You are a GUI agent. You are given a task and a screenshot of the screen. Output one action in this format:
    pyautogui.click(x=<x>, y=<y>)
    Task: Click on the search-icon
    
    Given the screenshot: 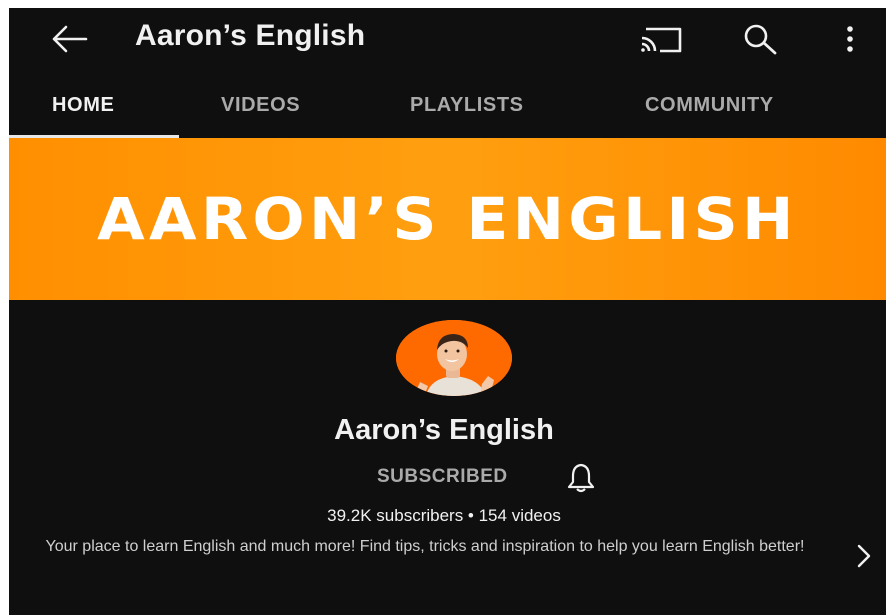 What is the action you would take?
    pyautogui.click(x=760, y=39)
    